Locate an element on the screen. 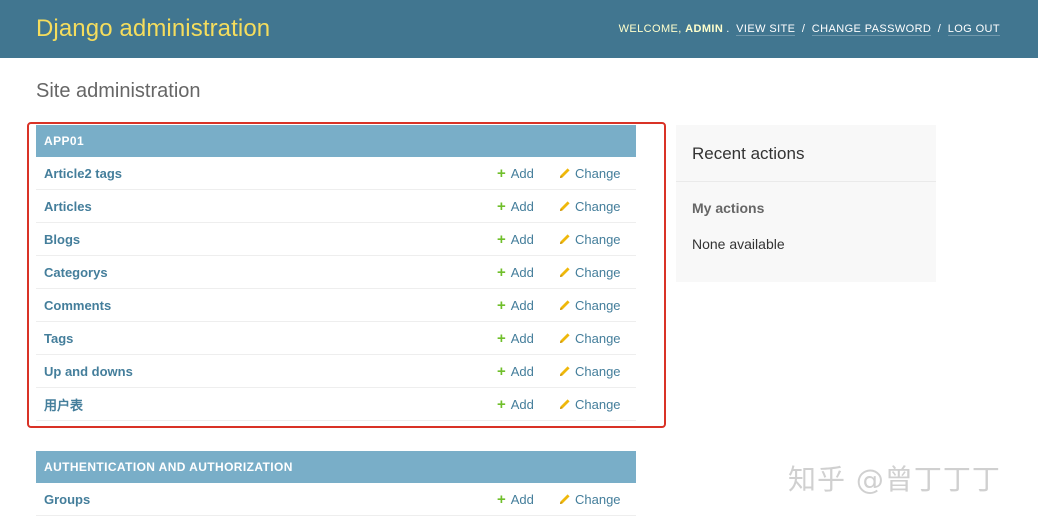 Image resolution: width=1038 pixels, height=520 pixels. model-row: Tags + Add Change is located at coordinates (336, 338).